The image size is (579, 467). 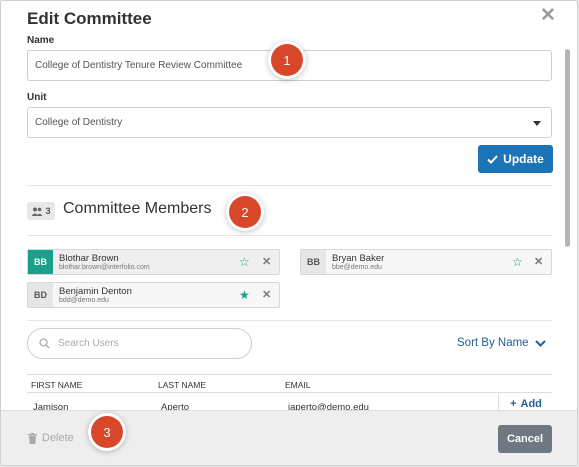 I want to click on member-name: Bryan Baker, so click(x=358, y=258).